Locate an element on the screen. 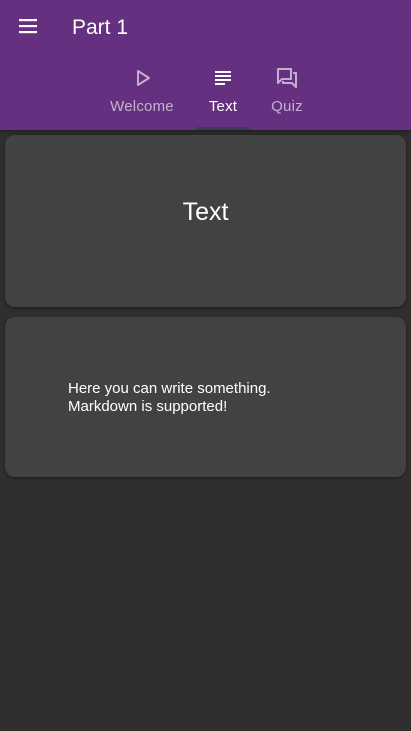 The image size is (411, 731). active-tab-indicator is located at coordinates (223, 128).